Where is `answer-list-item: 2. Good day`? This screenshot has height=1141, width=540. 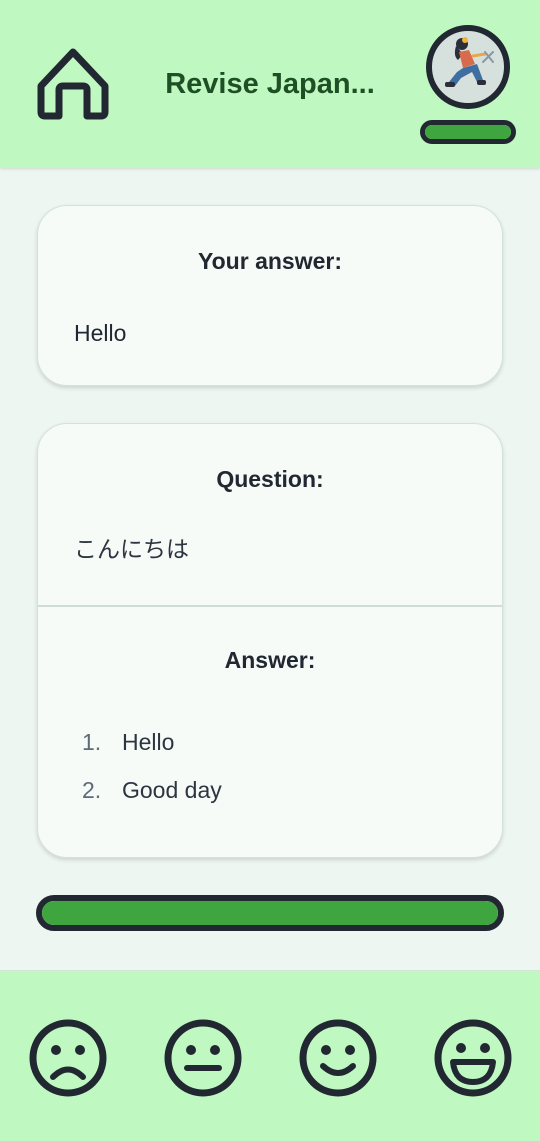 answer-list-item: 2. Good day is located at coordinates (152, 799).